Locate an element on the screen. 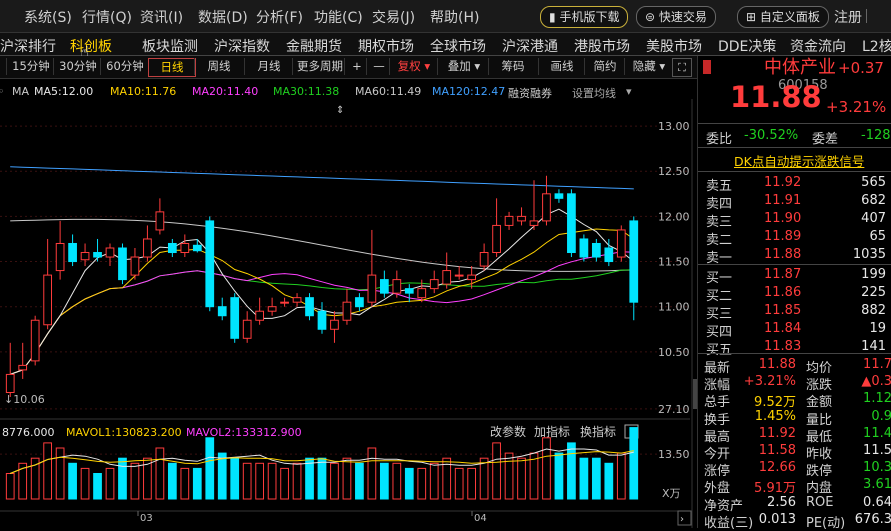 Image resolution: width=891 pixels, height=531 pixels. switch-indicator-button: 换指标 is located at coordinates (598, 431).